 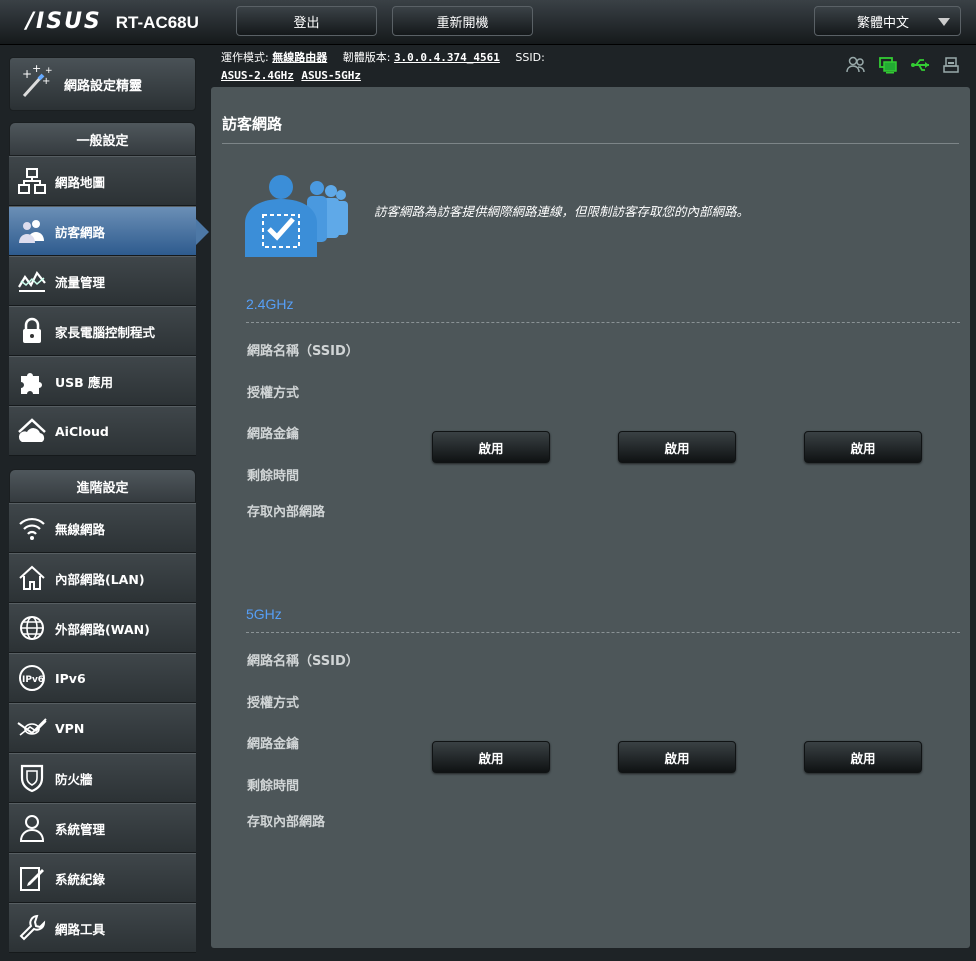 I want to click on band-divider-5g, so click(x=603, y=632).